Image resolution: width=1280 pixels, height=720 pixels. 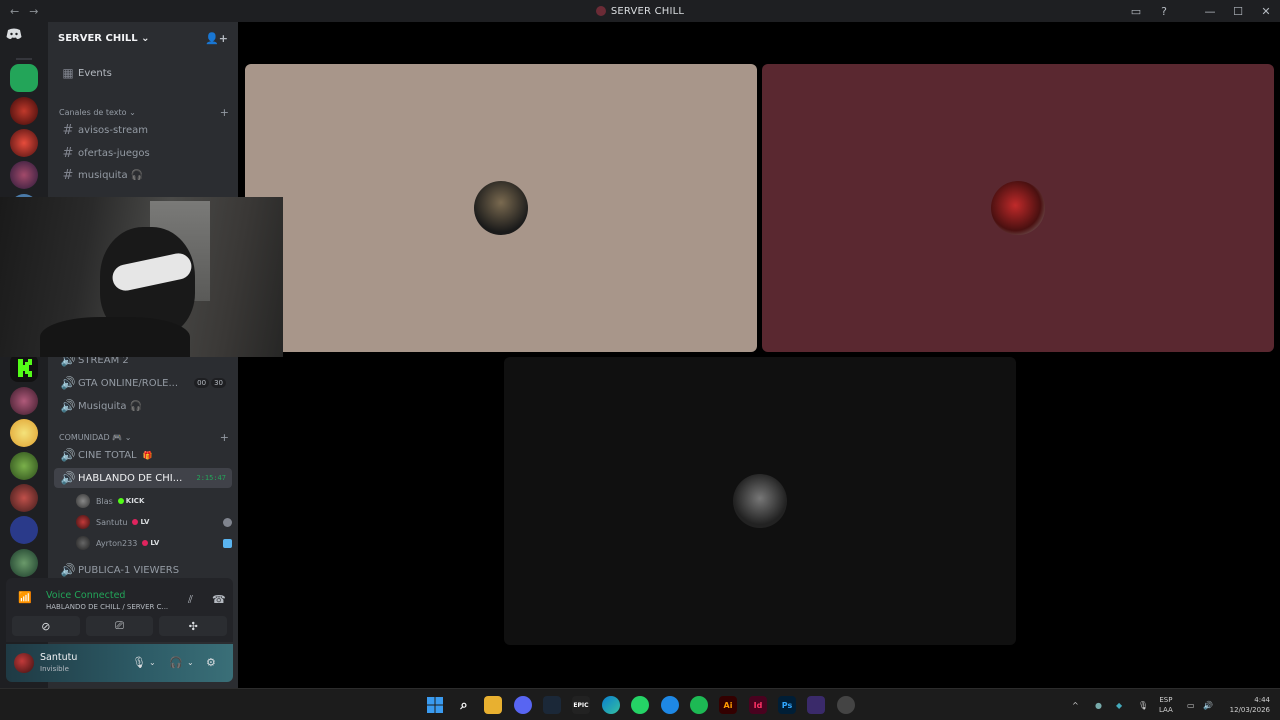 I want to click on tray-shield-icon: ◆, so click(x=1119, y=704).